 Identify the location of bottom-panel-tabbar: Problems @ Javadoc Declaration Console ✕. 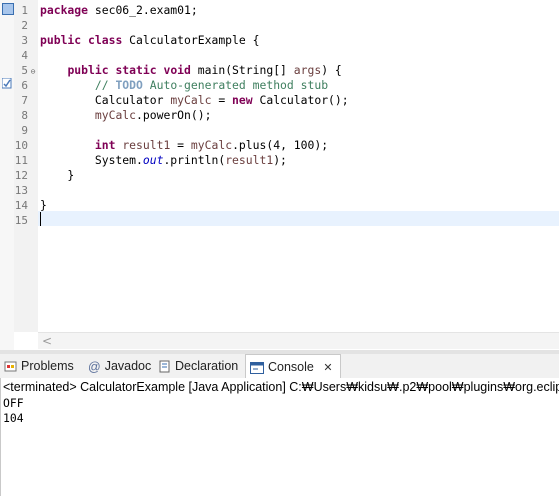
(279, 366).